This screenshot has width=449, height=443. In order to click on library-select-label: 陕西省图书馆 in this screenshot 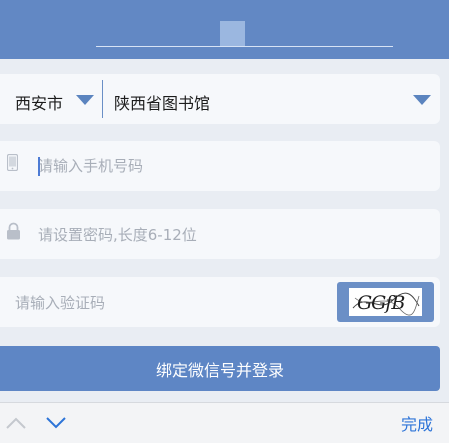, I will do `click(162, 102)`.